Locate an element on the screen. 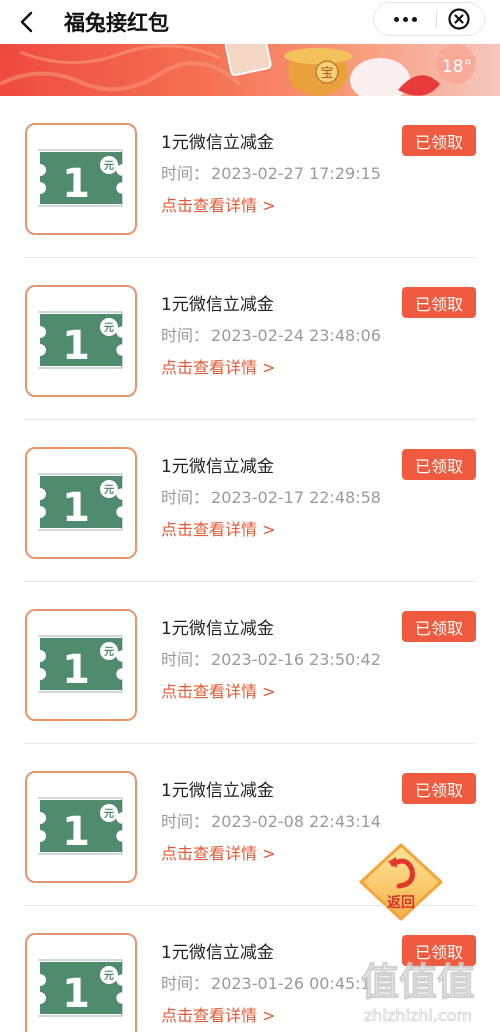 This screenshot has width=500, height=1032. coupon-time: 时间： 2023-02-24 23:48:06 is located at coordinates (271, 334).